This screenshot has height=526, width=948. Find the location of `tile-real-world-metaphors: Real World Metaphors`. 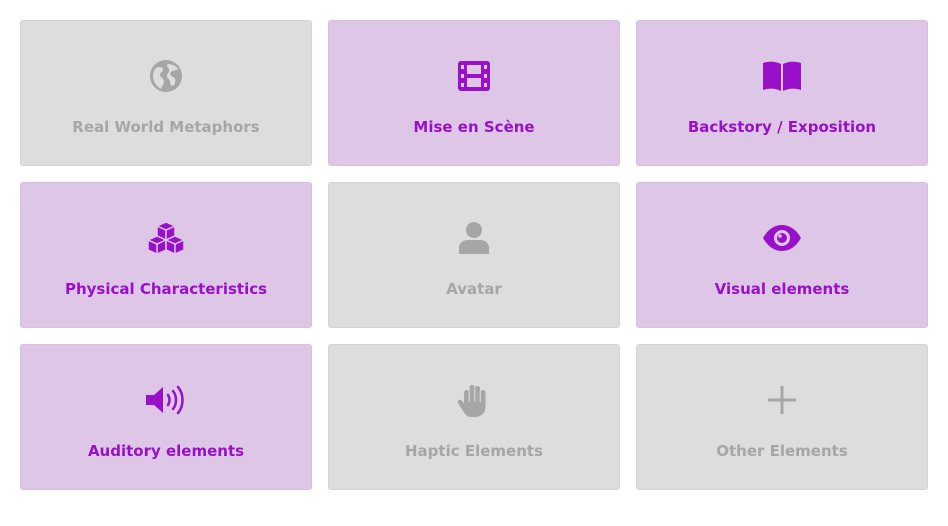

tile-real-world-metaphors: Real World Metaphors is located at coordinates (166, 93).